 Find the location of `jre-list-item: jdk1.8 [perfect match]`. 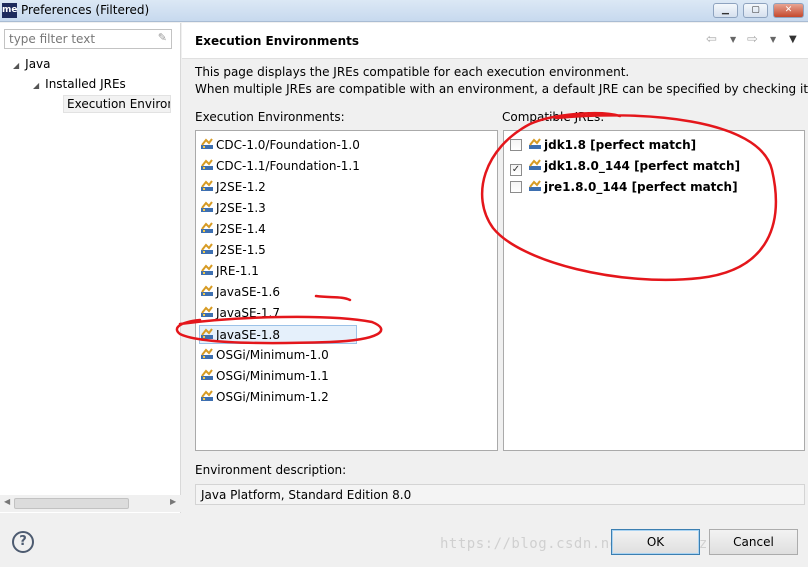

jre-list-item: jdk1.8 [perfect match] is located at coordinates (603, 145).